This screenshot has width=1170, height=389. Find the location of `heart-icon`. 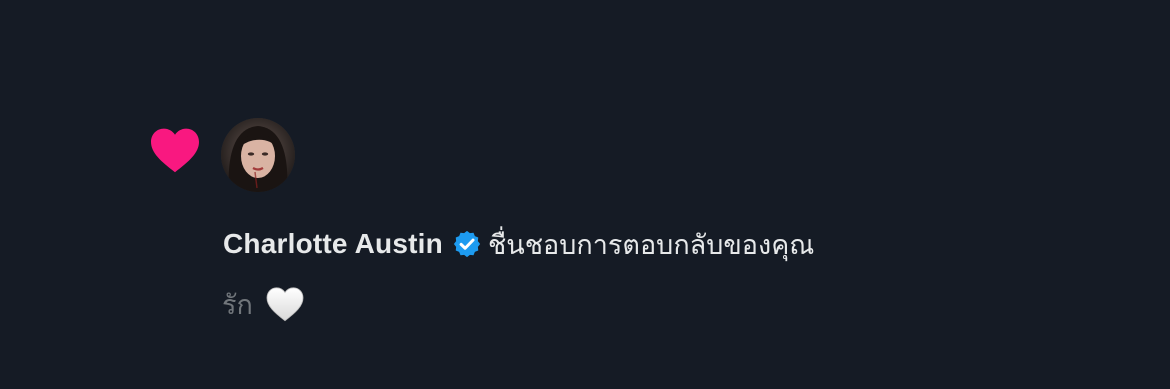

heart-icon is located at coordinates (175, 150).